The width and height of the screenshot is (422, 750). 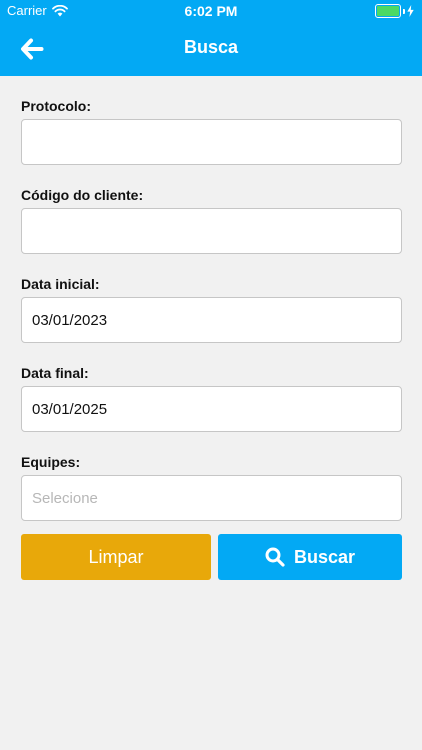 What do you see at coordinates (60, 284) in the screenshot?
I see `data-inicial-label: Data inicial:` at bounding box center [60, 284].